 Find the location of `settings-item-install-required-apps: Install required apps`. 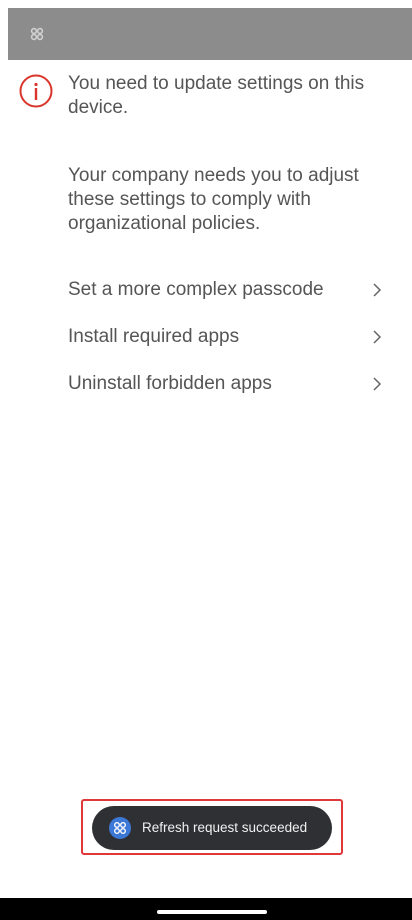

settings-item-install-required-apps: Install required apps is located at coordinates (228, 342).